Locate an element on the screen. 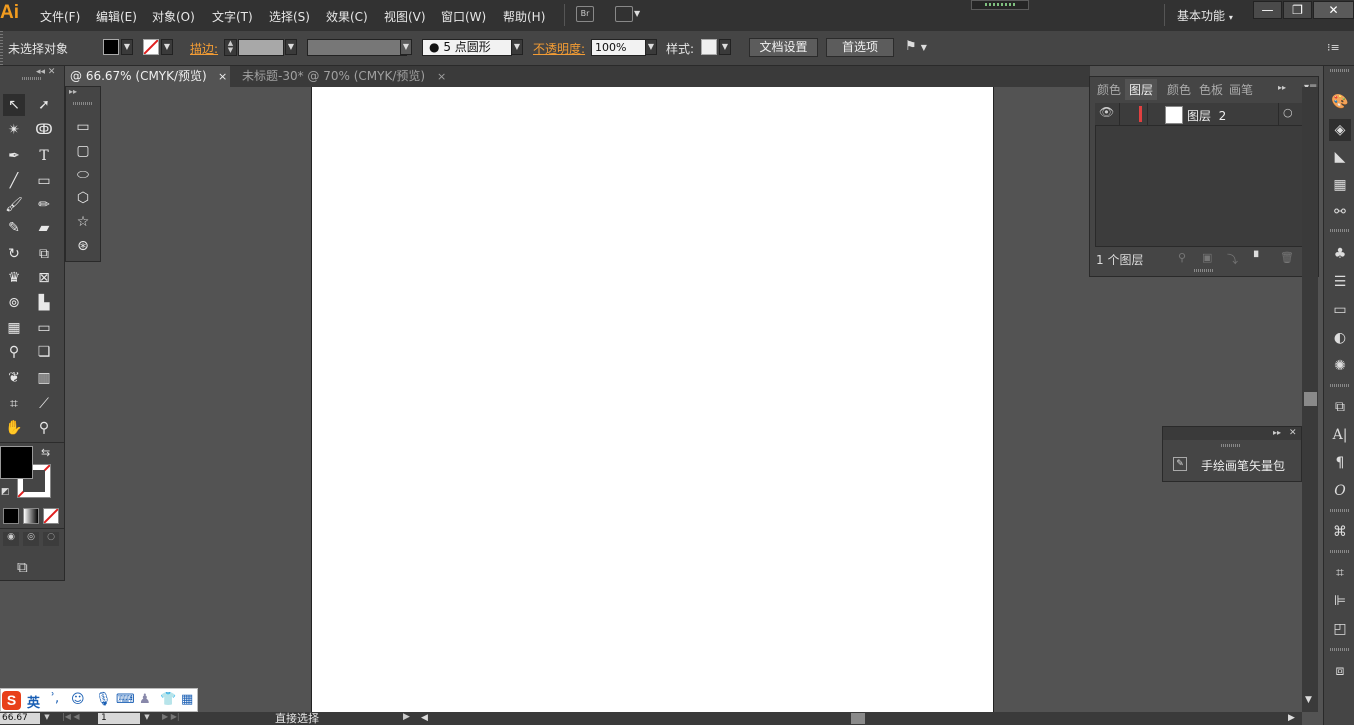 The width and height of the screenshot is (1354, 725). status-menu-icon: ▶ is located at coordinates (406, 717).